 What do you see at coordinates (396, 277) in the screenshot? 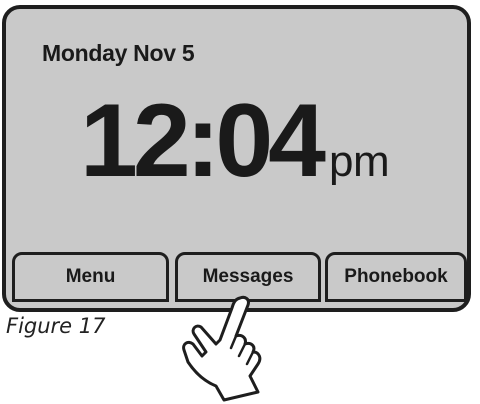
I see `phonebook-softkey: Phonebook` at bounding box center [396, 277].